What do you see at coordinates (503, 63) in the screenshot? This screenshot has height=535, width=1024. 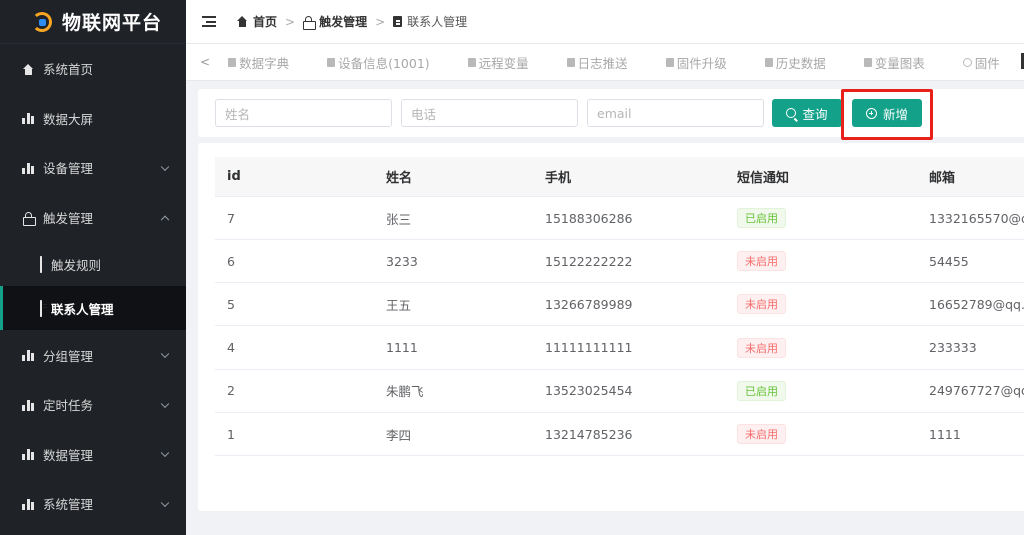 I see `tab-label: 远程变量` at bounding box center [503, 63].